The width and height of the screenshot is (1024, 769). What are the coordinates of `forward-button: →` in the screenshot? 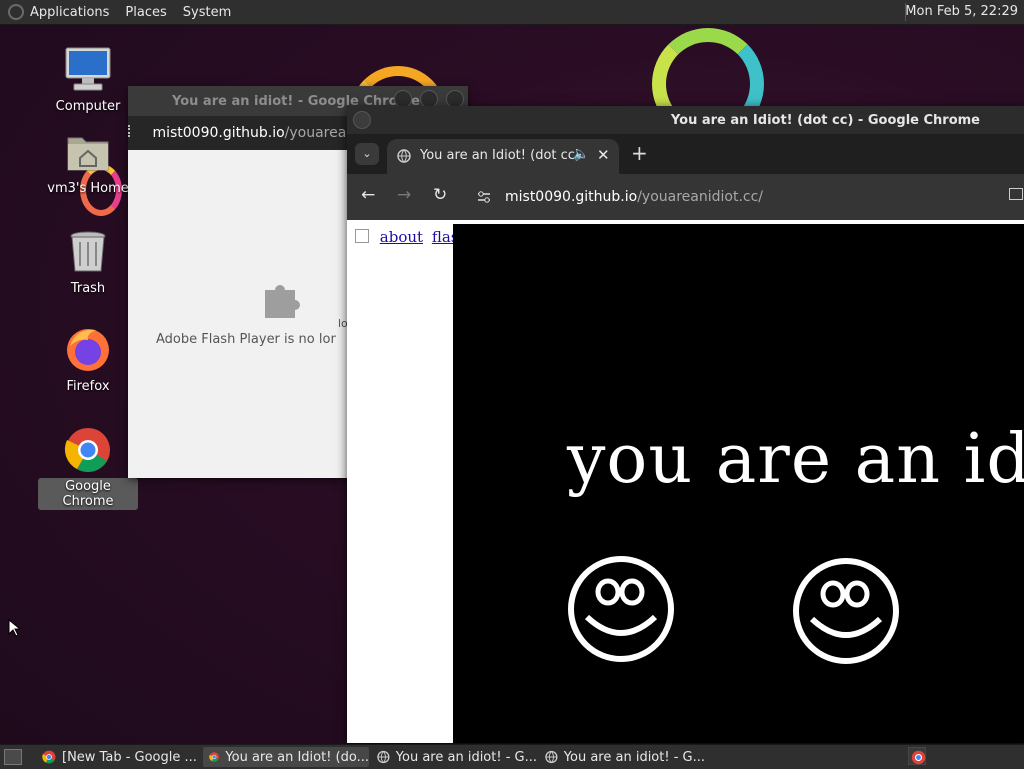 It's located at (404, 195).